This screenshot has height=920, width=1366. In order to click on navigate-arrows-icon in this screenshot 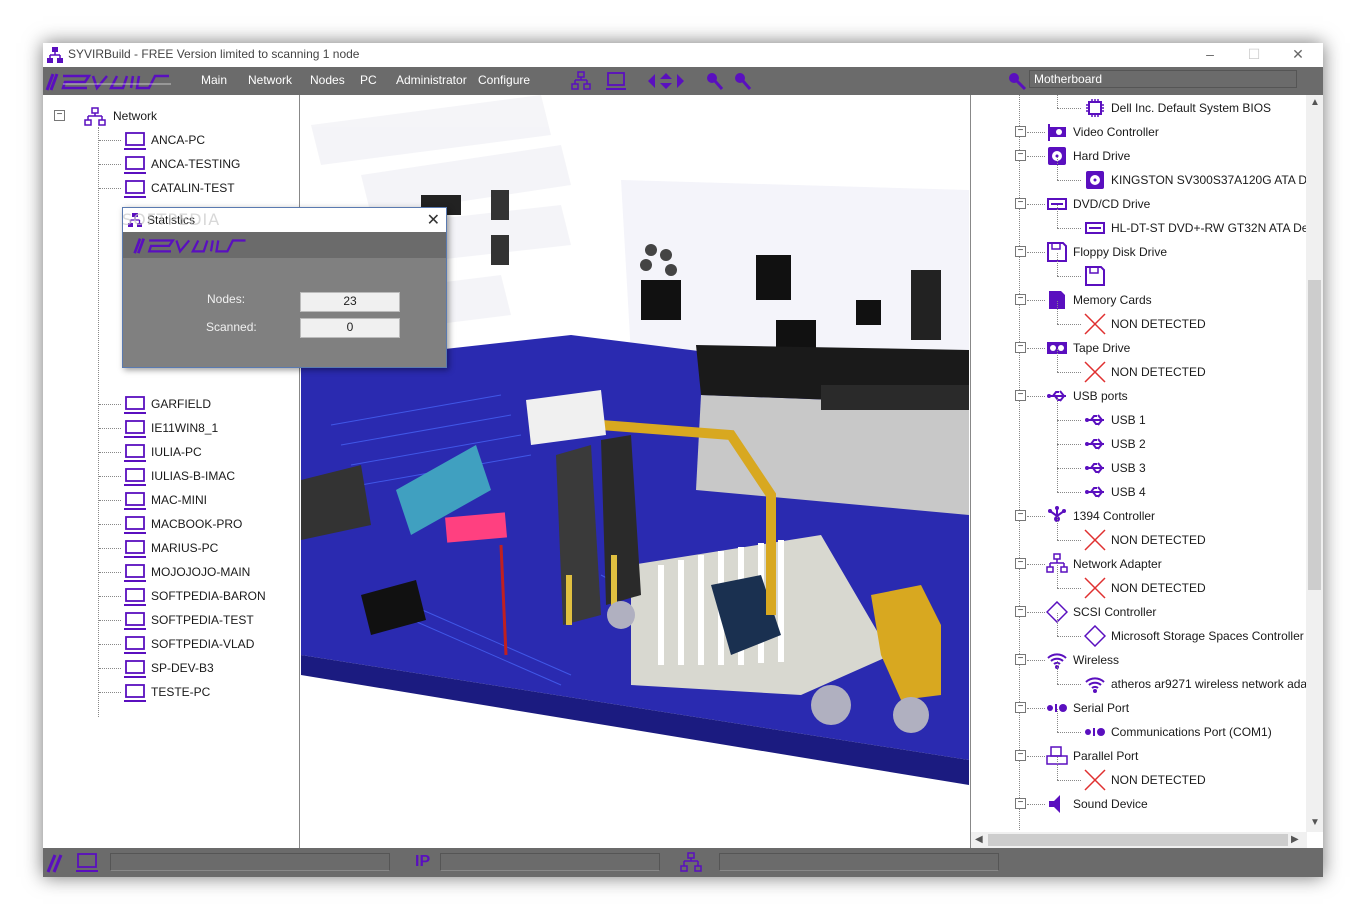, I will do `click(666, 81)`.